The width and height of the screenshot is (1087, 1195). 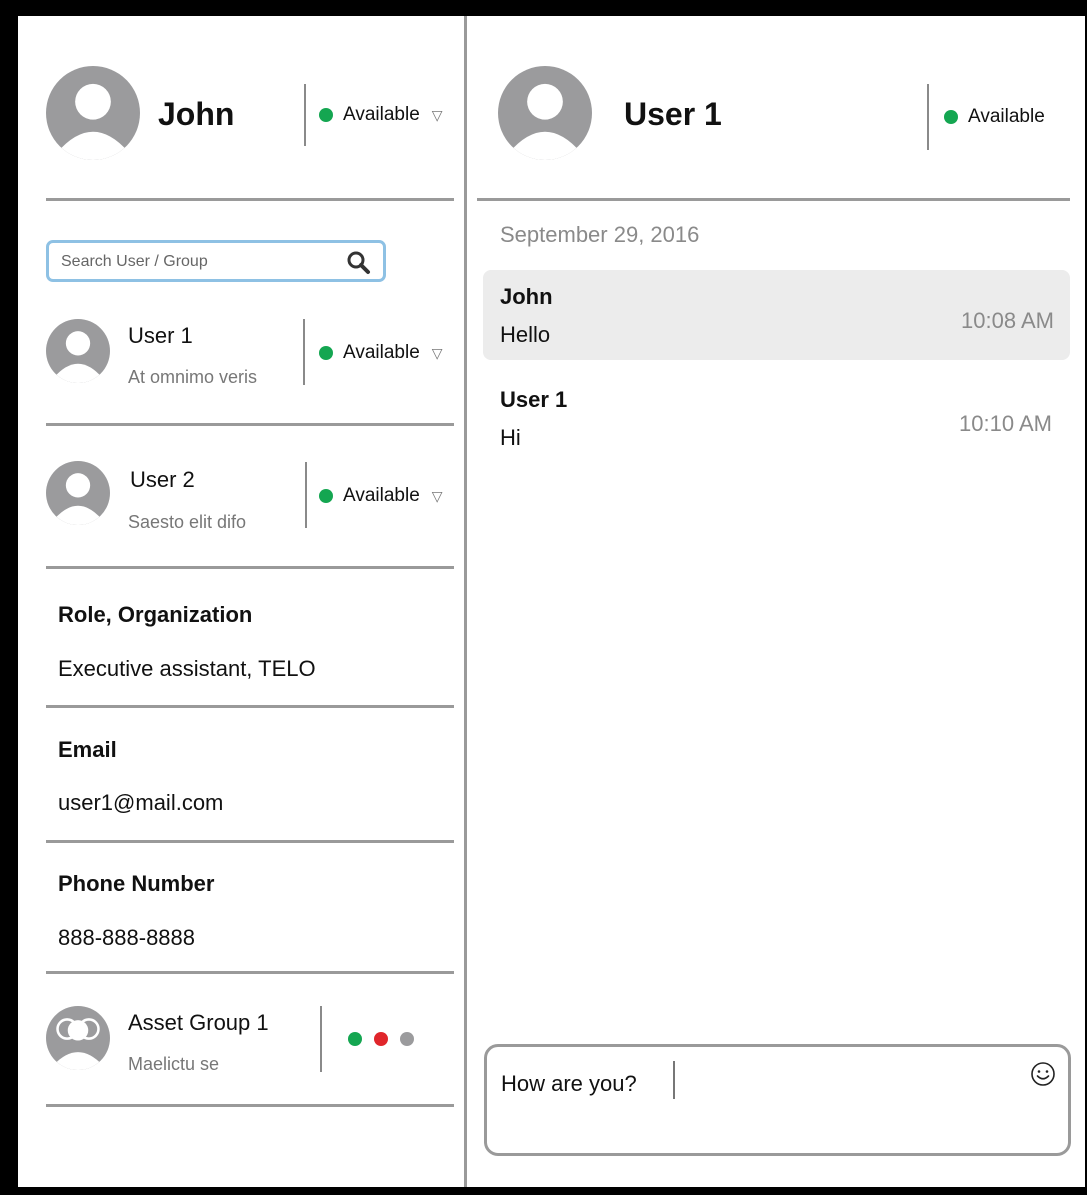 I want to click on message-text: Hi, so click(x=510, y=437).